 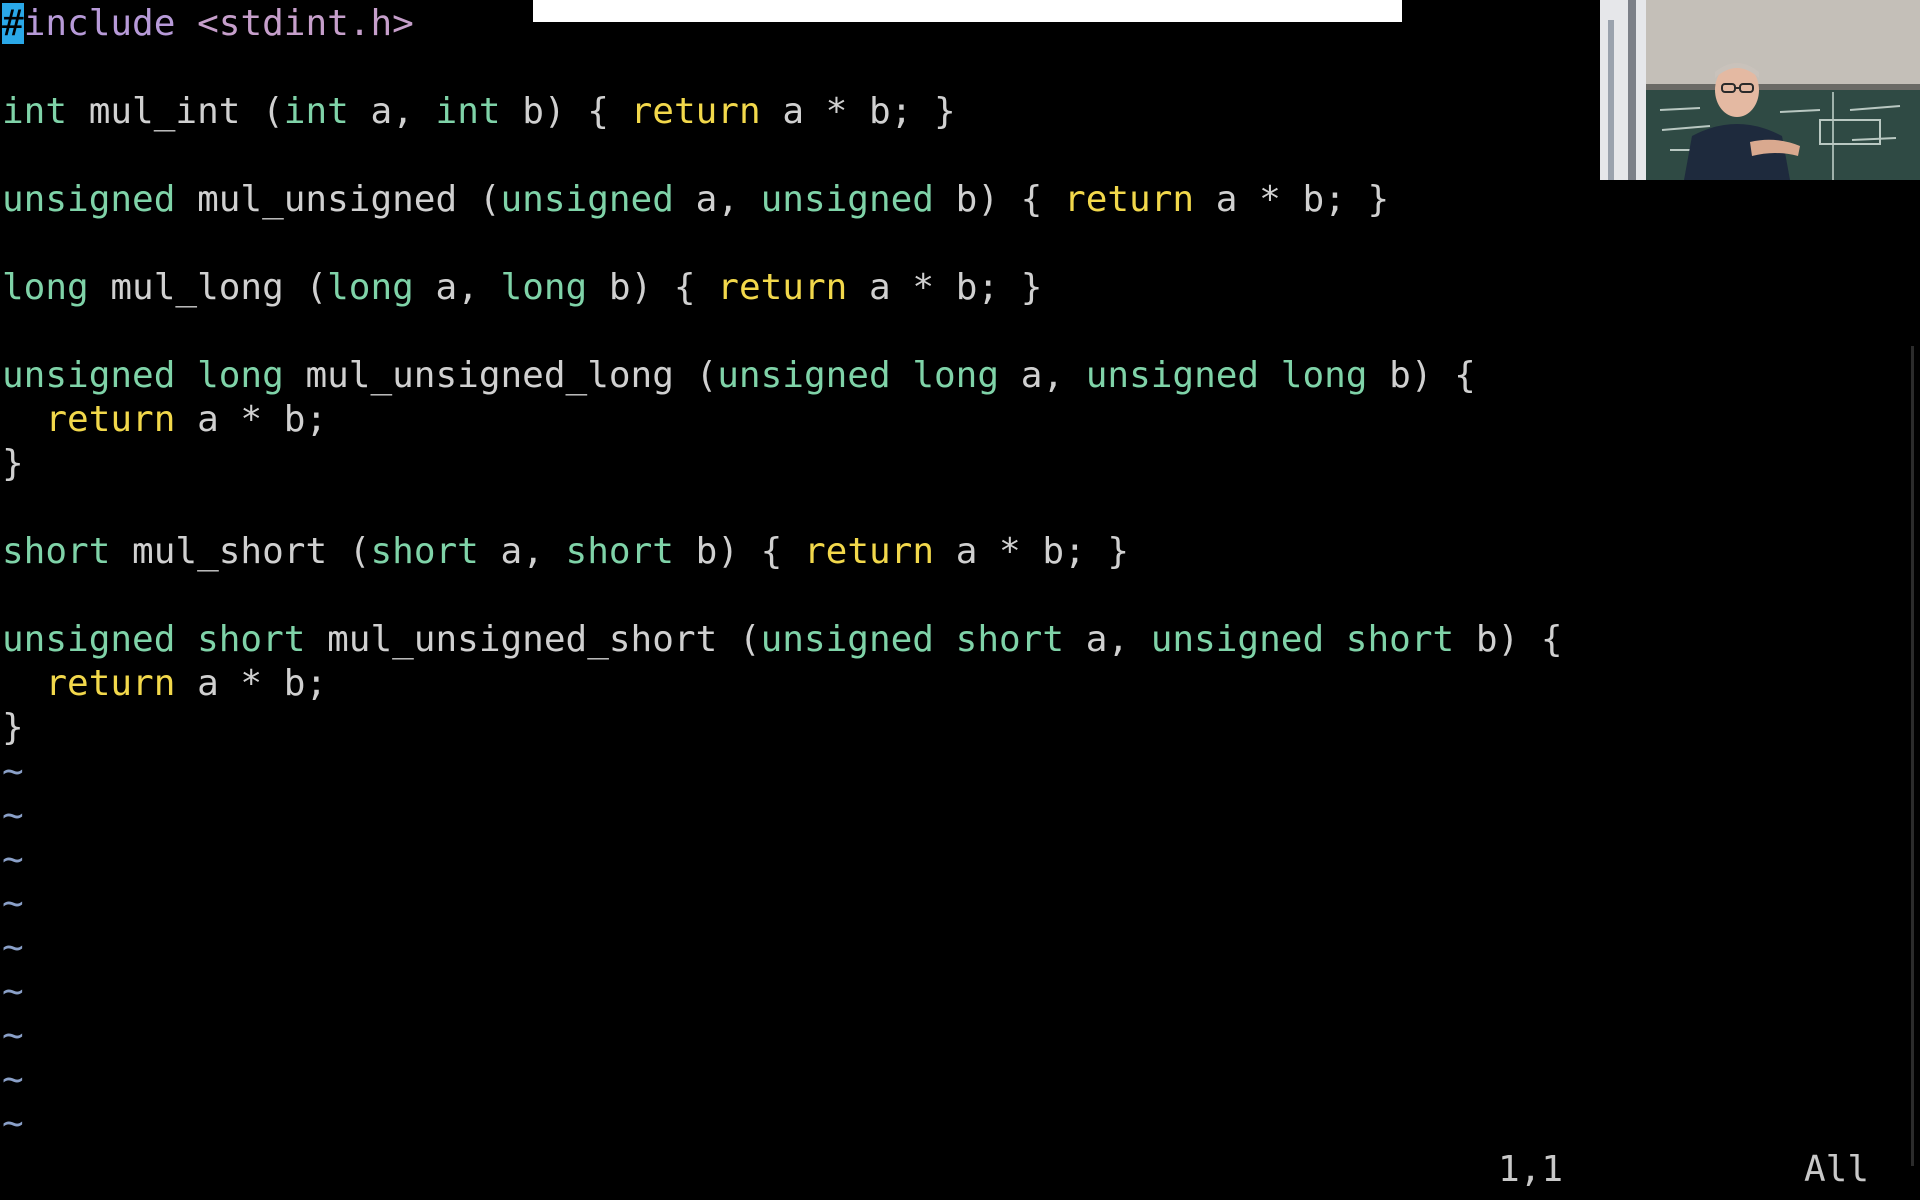 I want to click on code-token: include, so click(x=99, y=23).